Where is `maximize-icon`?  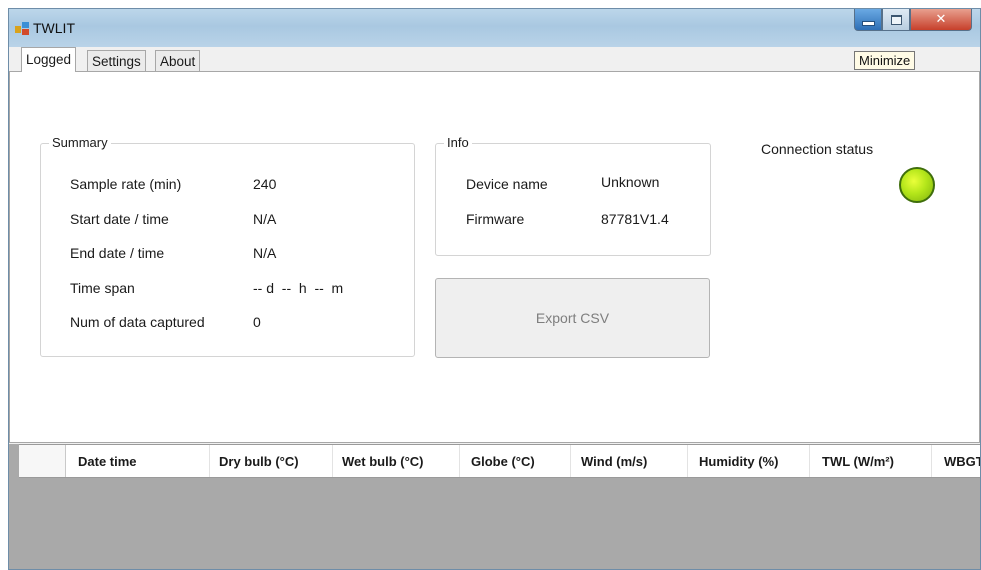
maximize-icon is located at coordinates (896, 19).